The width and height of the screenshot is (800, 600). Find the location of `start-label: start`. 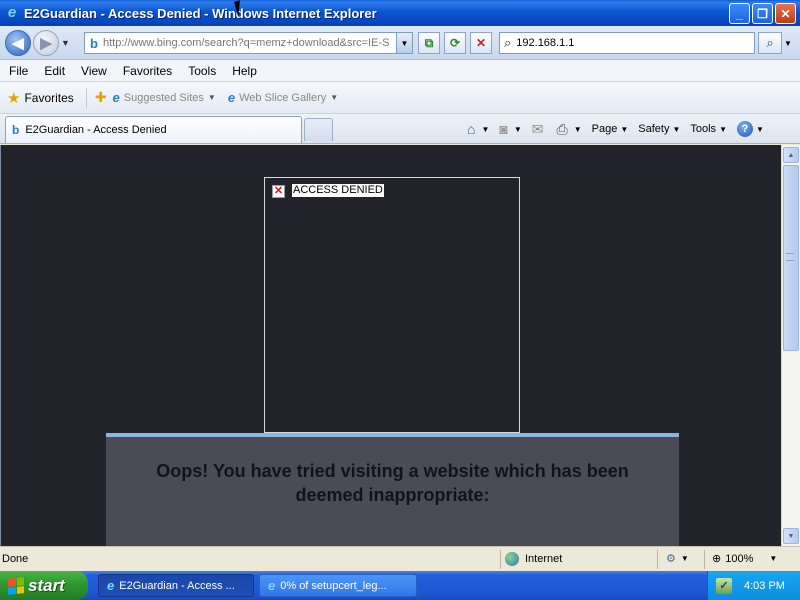

start-label: start is located at coordinates (46, 585).